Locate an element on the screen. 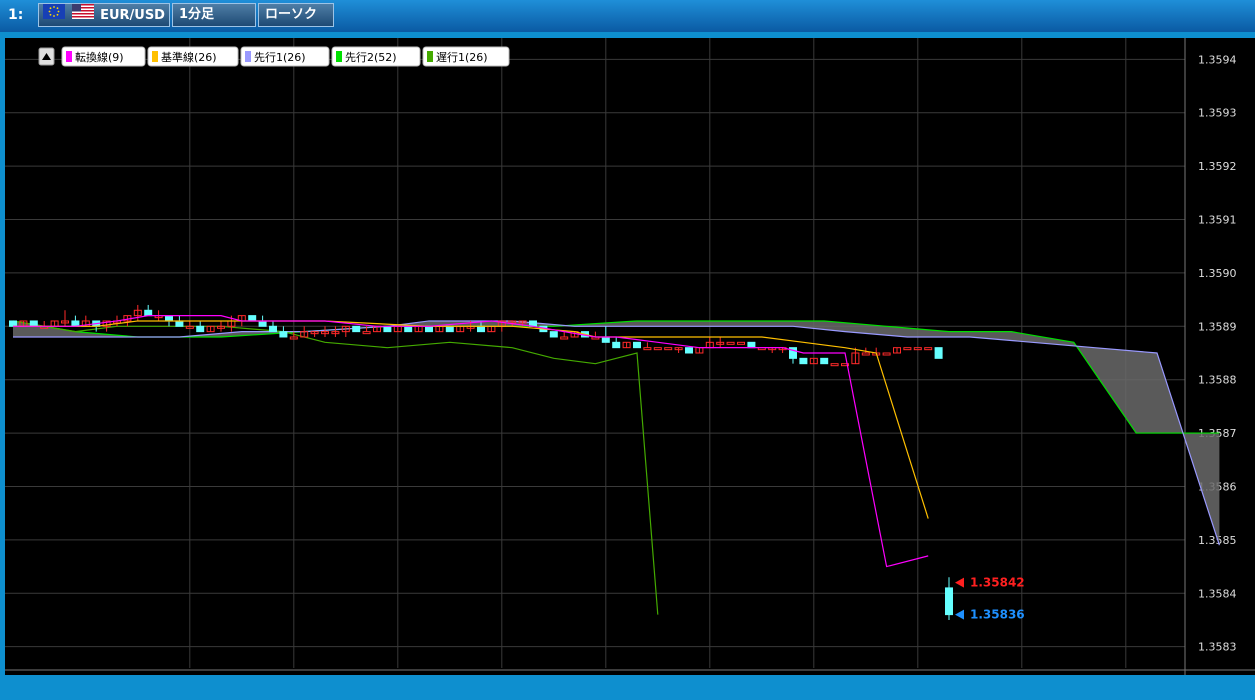  timeframe-label: 1分足 is located at coordinates (197, 14).